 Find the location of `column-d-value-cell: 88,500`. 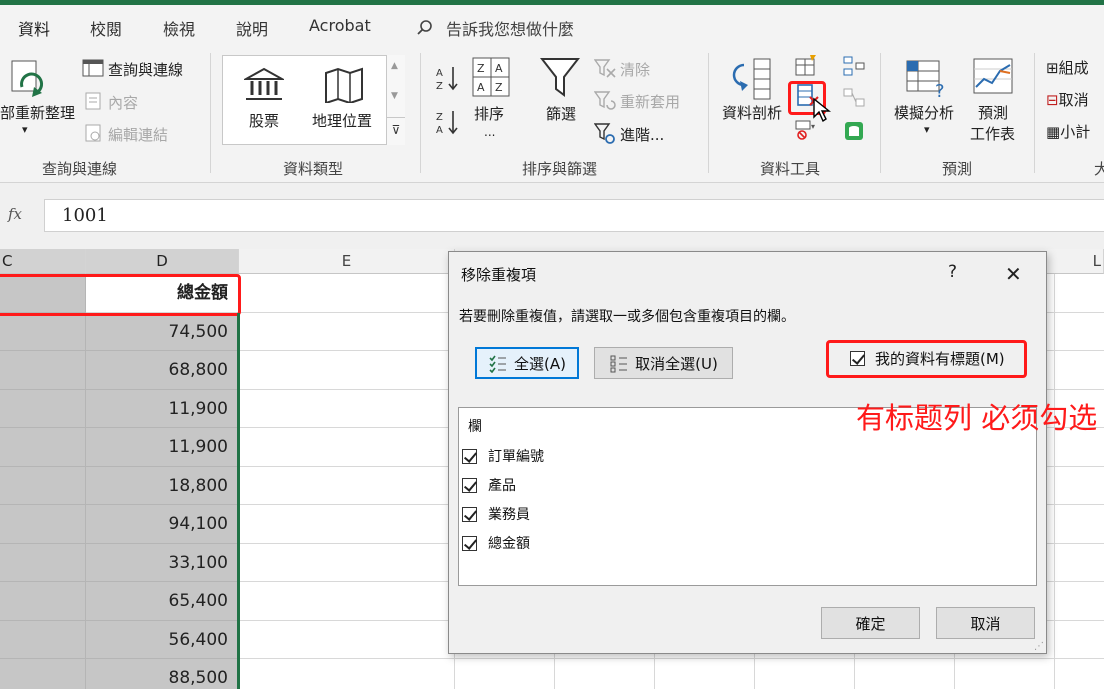

column-d-value-cell: 88,500 is located at coordinates (162, 674).